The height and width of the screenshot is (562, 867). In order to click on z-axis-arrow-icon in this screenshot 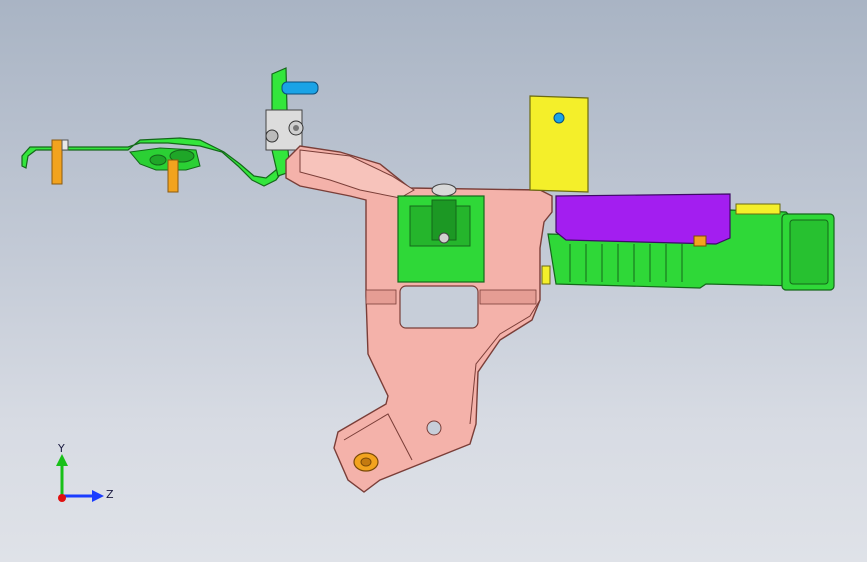, I will do `click(98, 496)`.